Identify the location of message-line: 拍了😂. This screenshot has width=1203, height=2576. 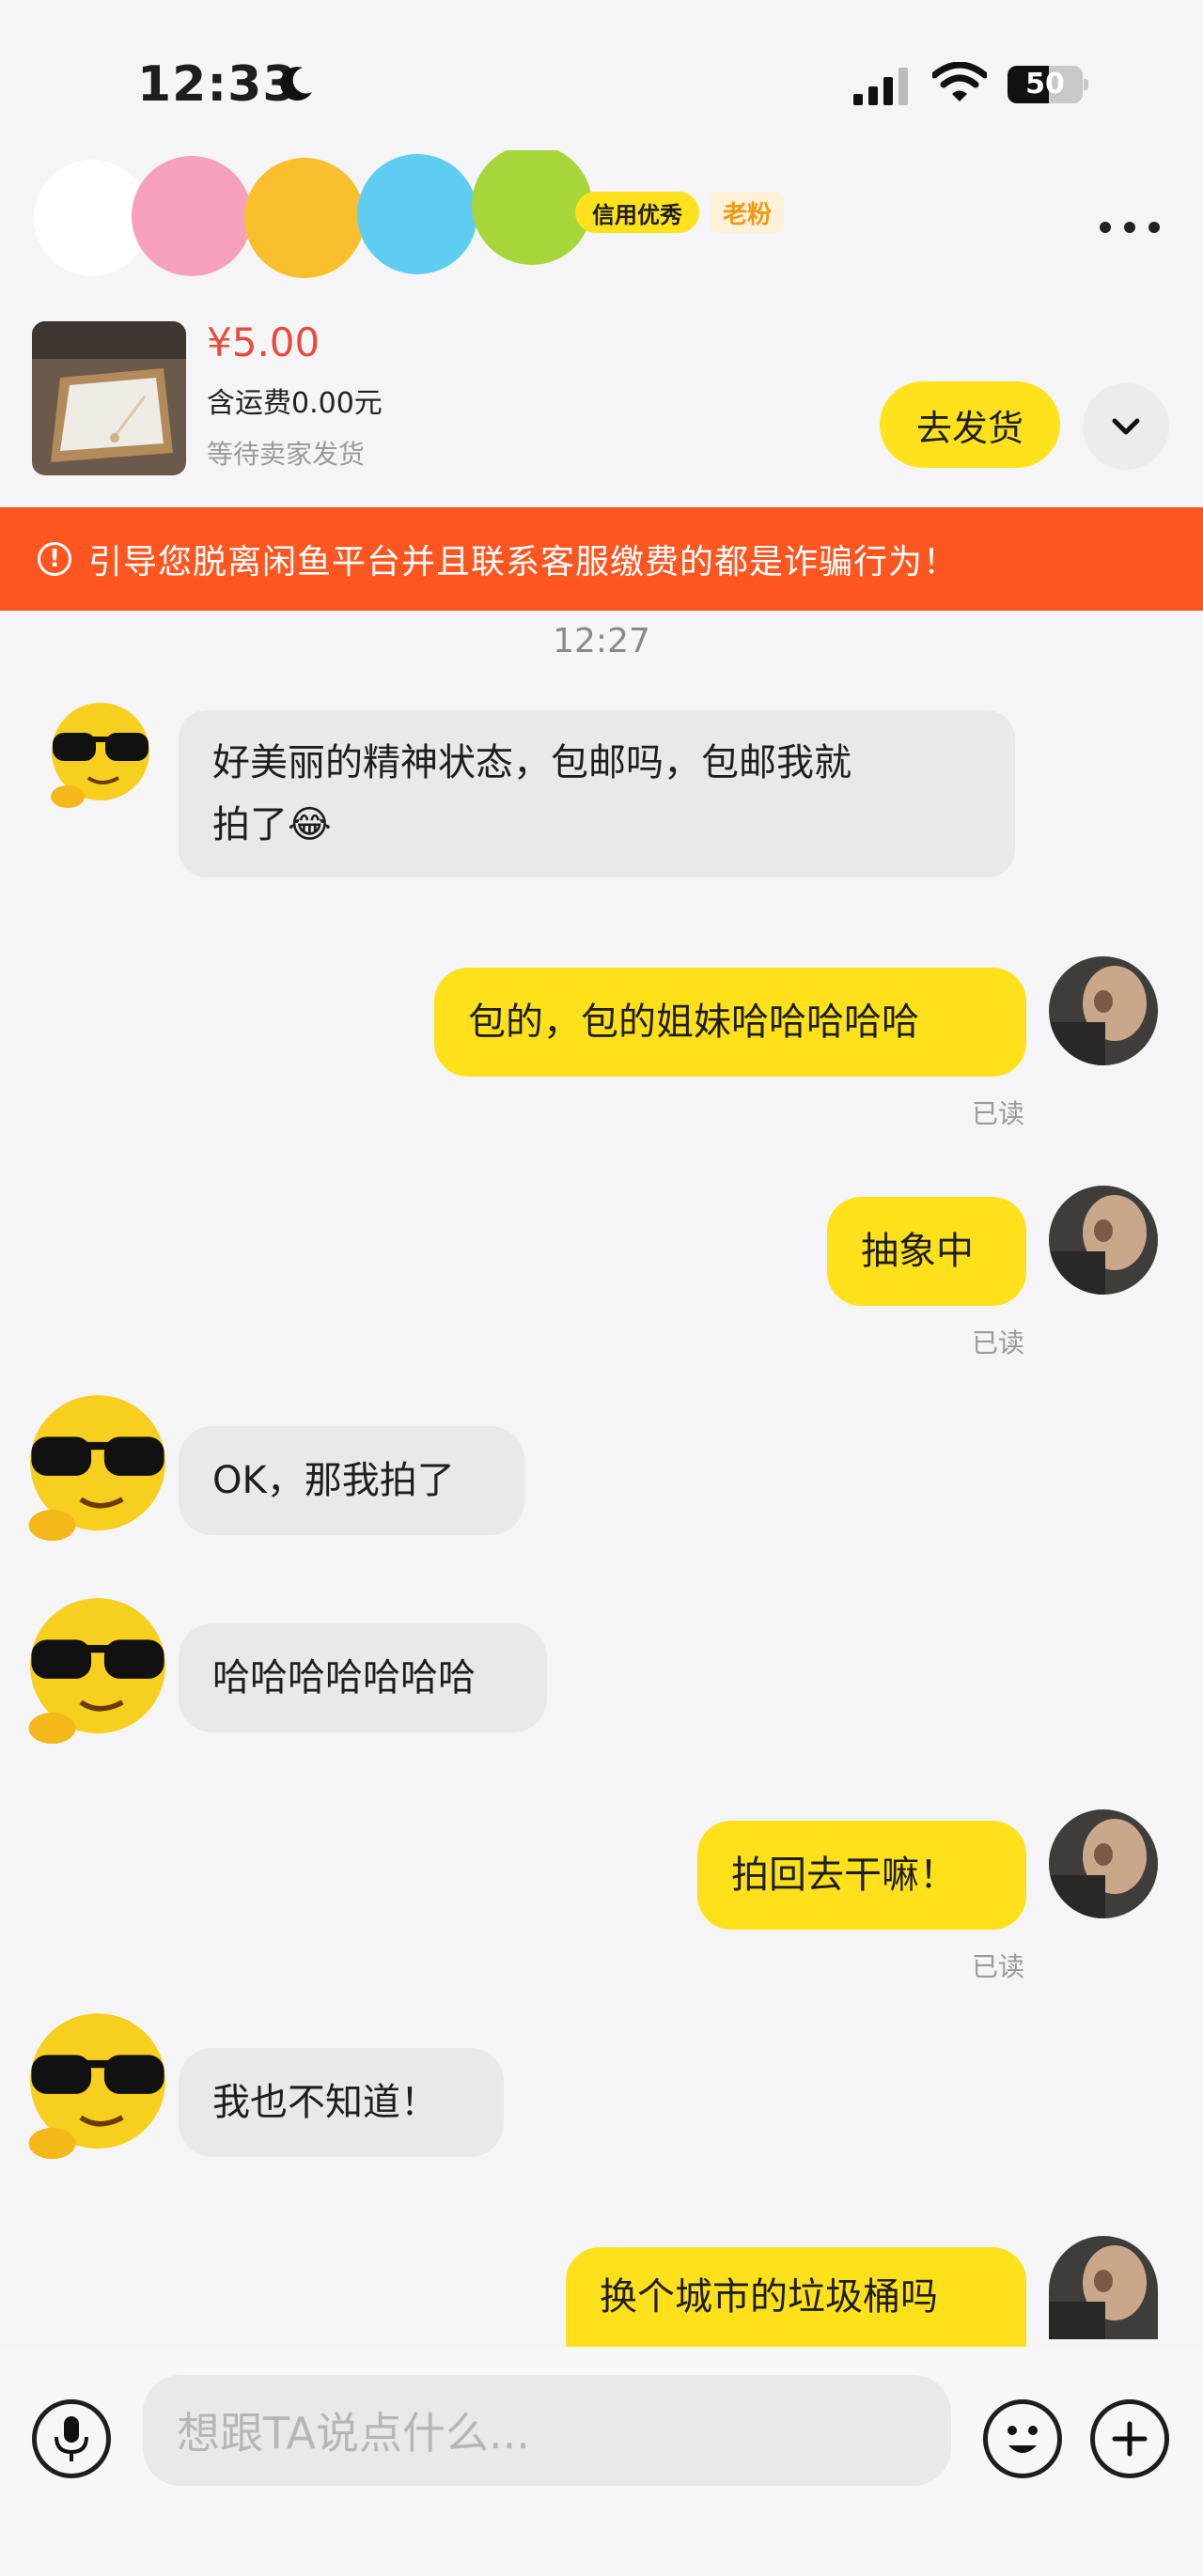
(272, 824).